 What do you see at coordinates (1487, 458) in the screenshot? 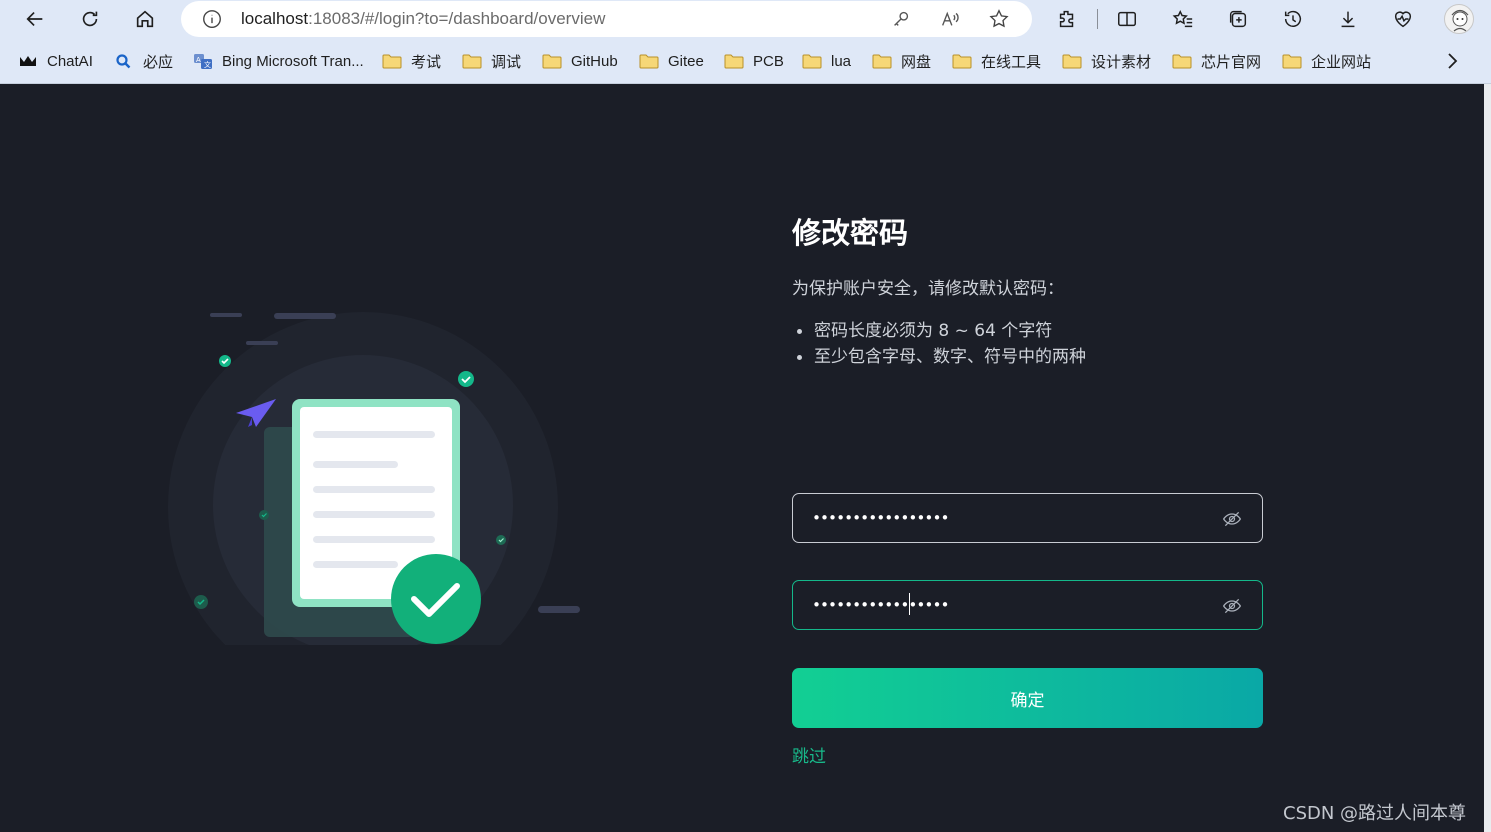
I see `scrollbar` at bounding box center [1487, 458].